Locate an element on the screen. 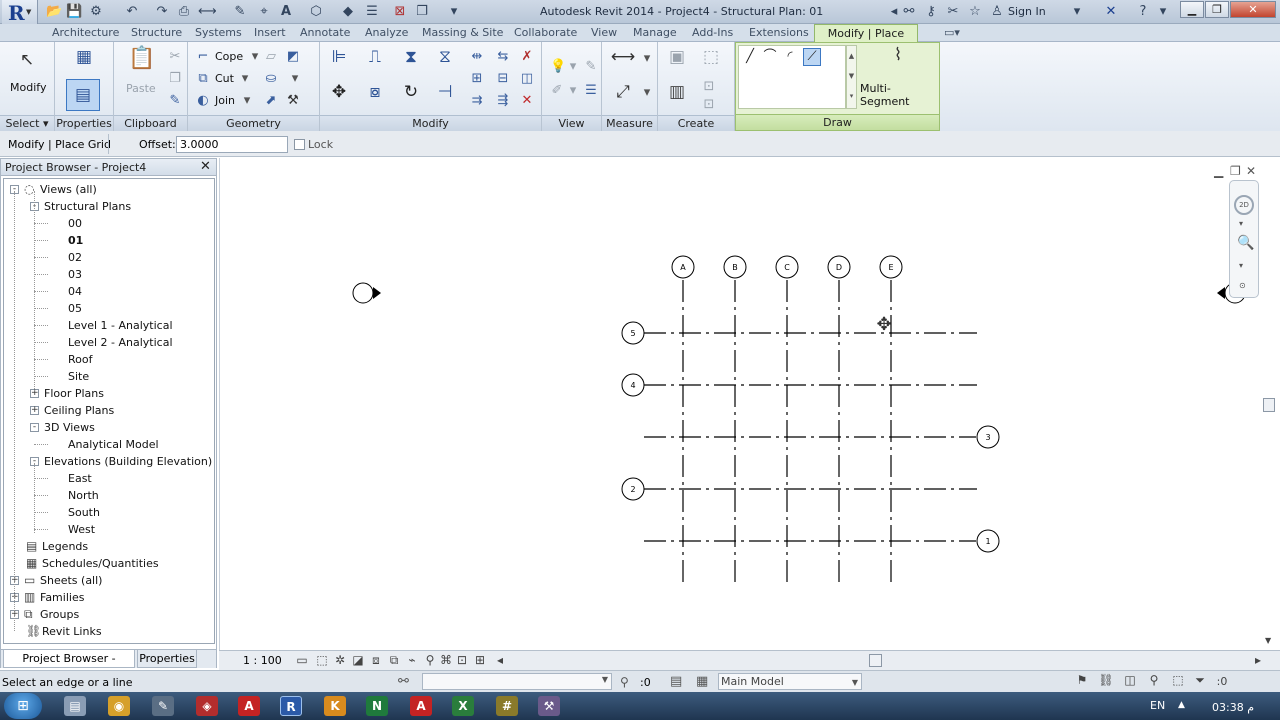 This screenshot has height=720, width=1280. tab-architecture: Architecture is located at coordinates (85, 33).